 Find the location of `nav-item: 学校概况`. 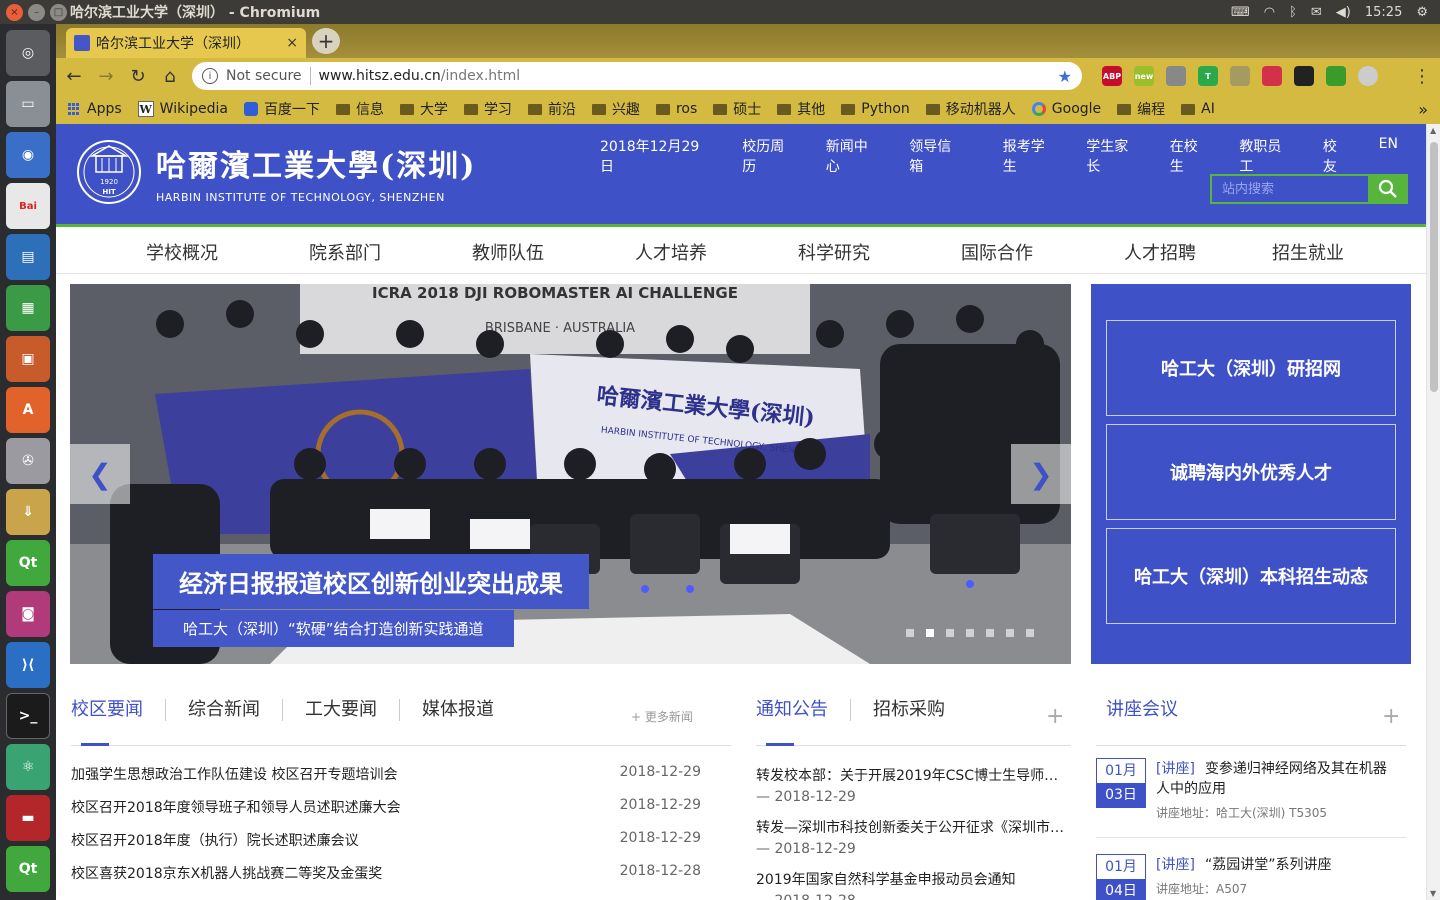

nav-item: 学校概况 is located at coordinates (182, 252).